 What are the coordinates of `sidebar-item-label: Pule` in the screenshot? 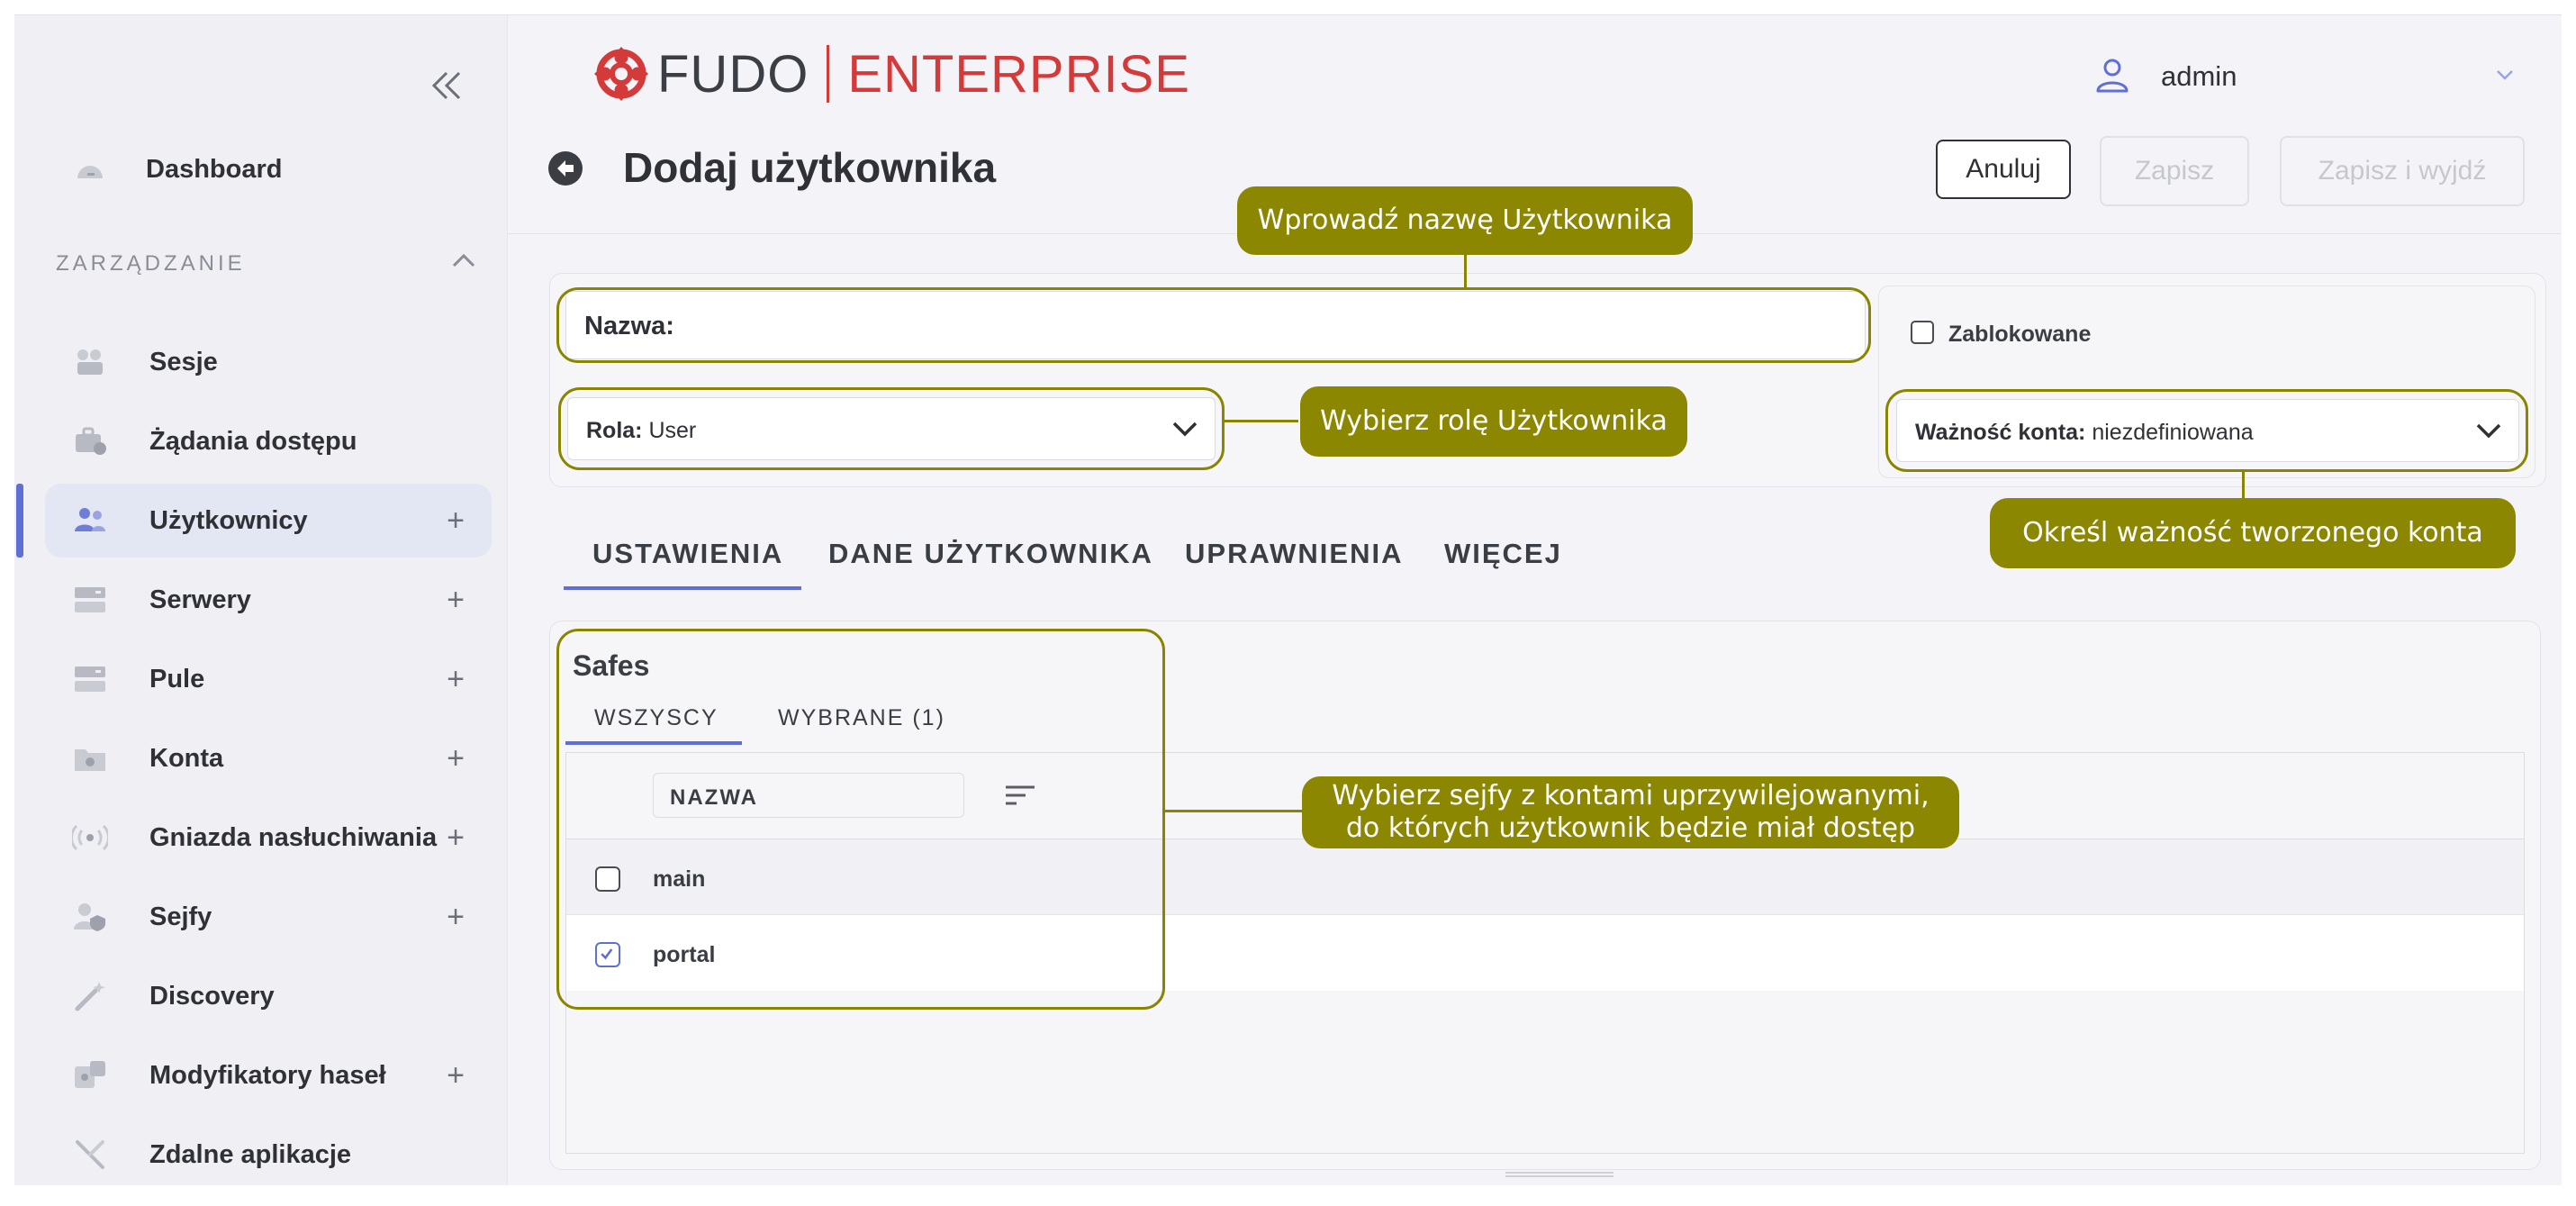 It's located at (177, 679).